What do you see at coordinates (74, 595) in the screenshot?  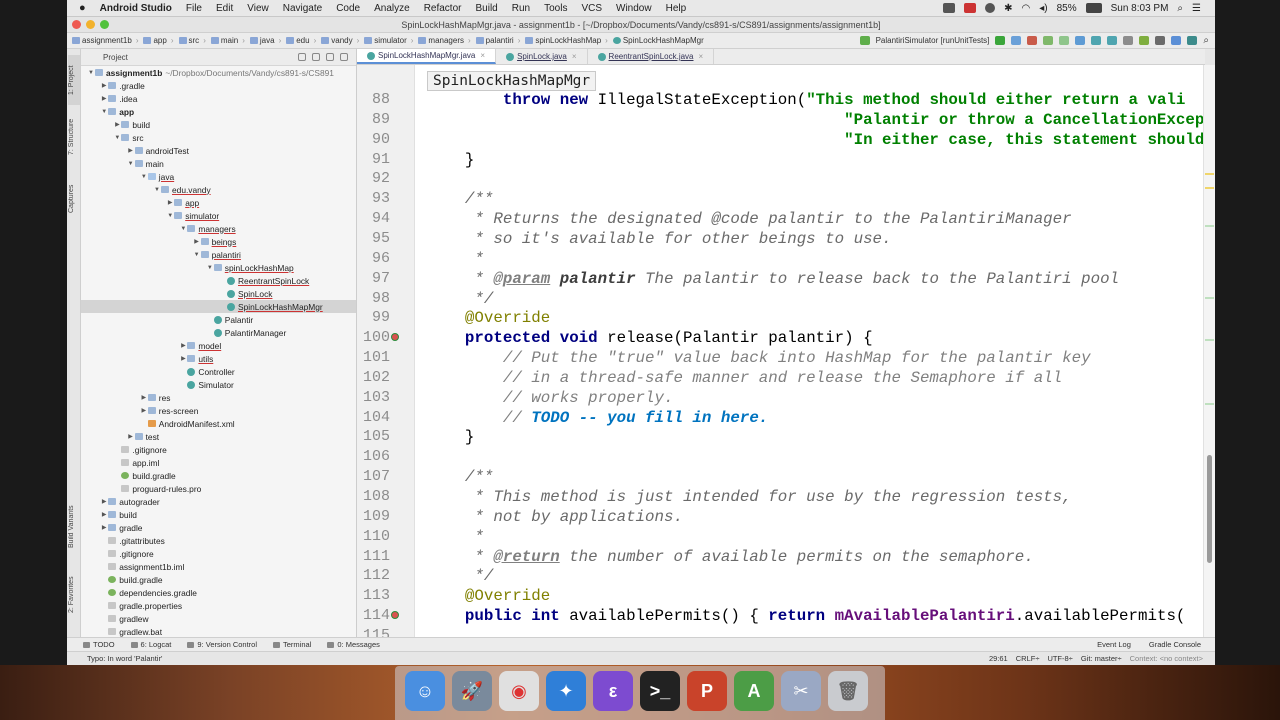 I see `tool-tab-favorites: 2: Favorites` at bounding box center [74, 595].